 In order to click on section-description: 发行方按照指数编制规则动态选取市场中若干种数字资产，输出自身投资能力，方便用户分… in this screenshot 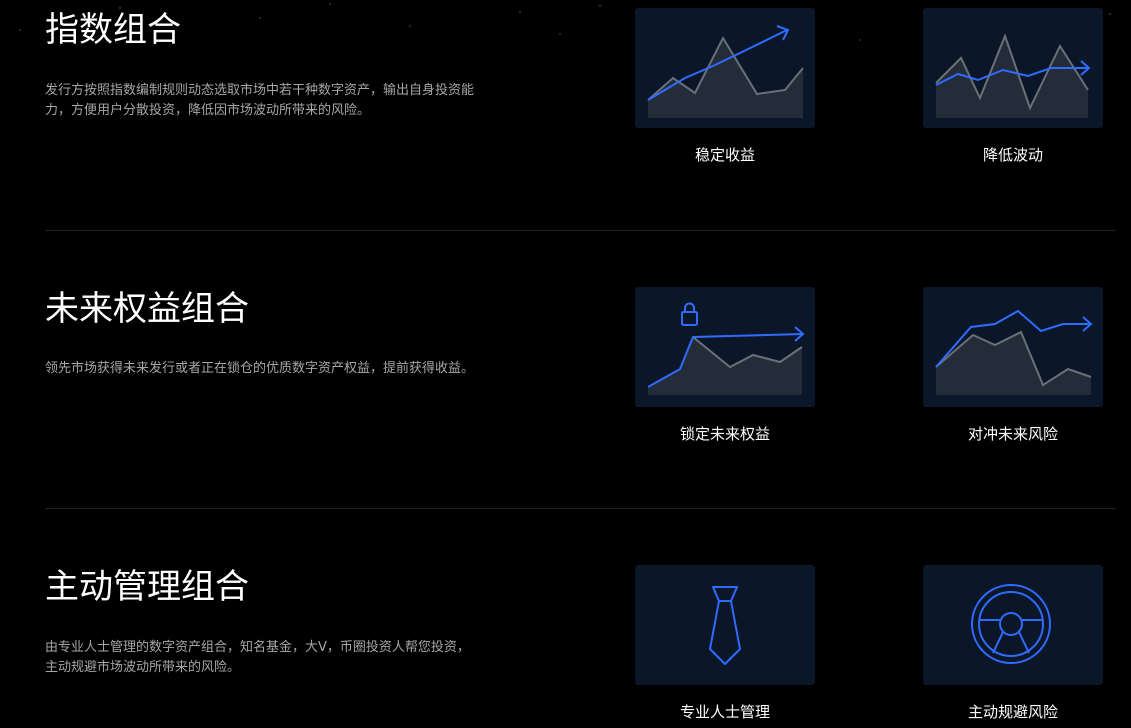, I will do `click(260, 100)`.